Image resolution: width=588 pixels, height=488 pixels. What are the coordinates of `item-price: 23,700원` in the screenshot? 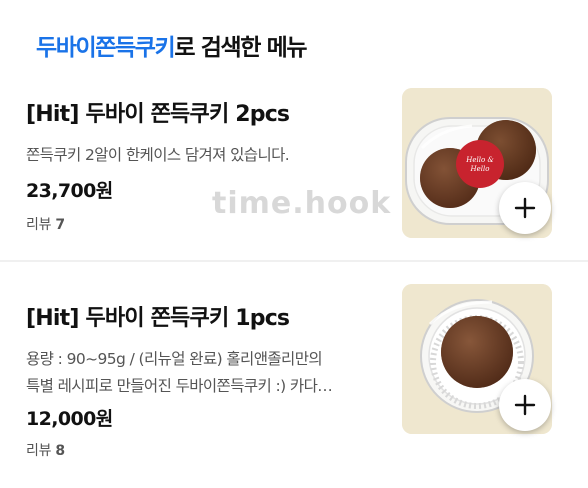 It's located at (69, 191).